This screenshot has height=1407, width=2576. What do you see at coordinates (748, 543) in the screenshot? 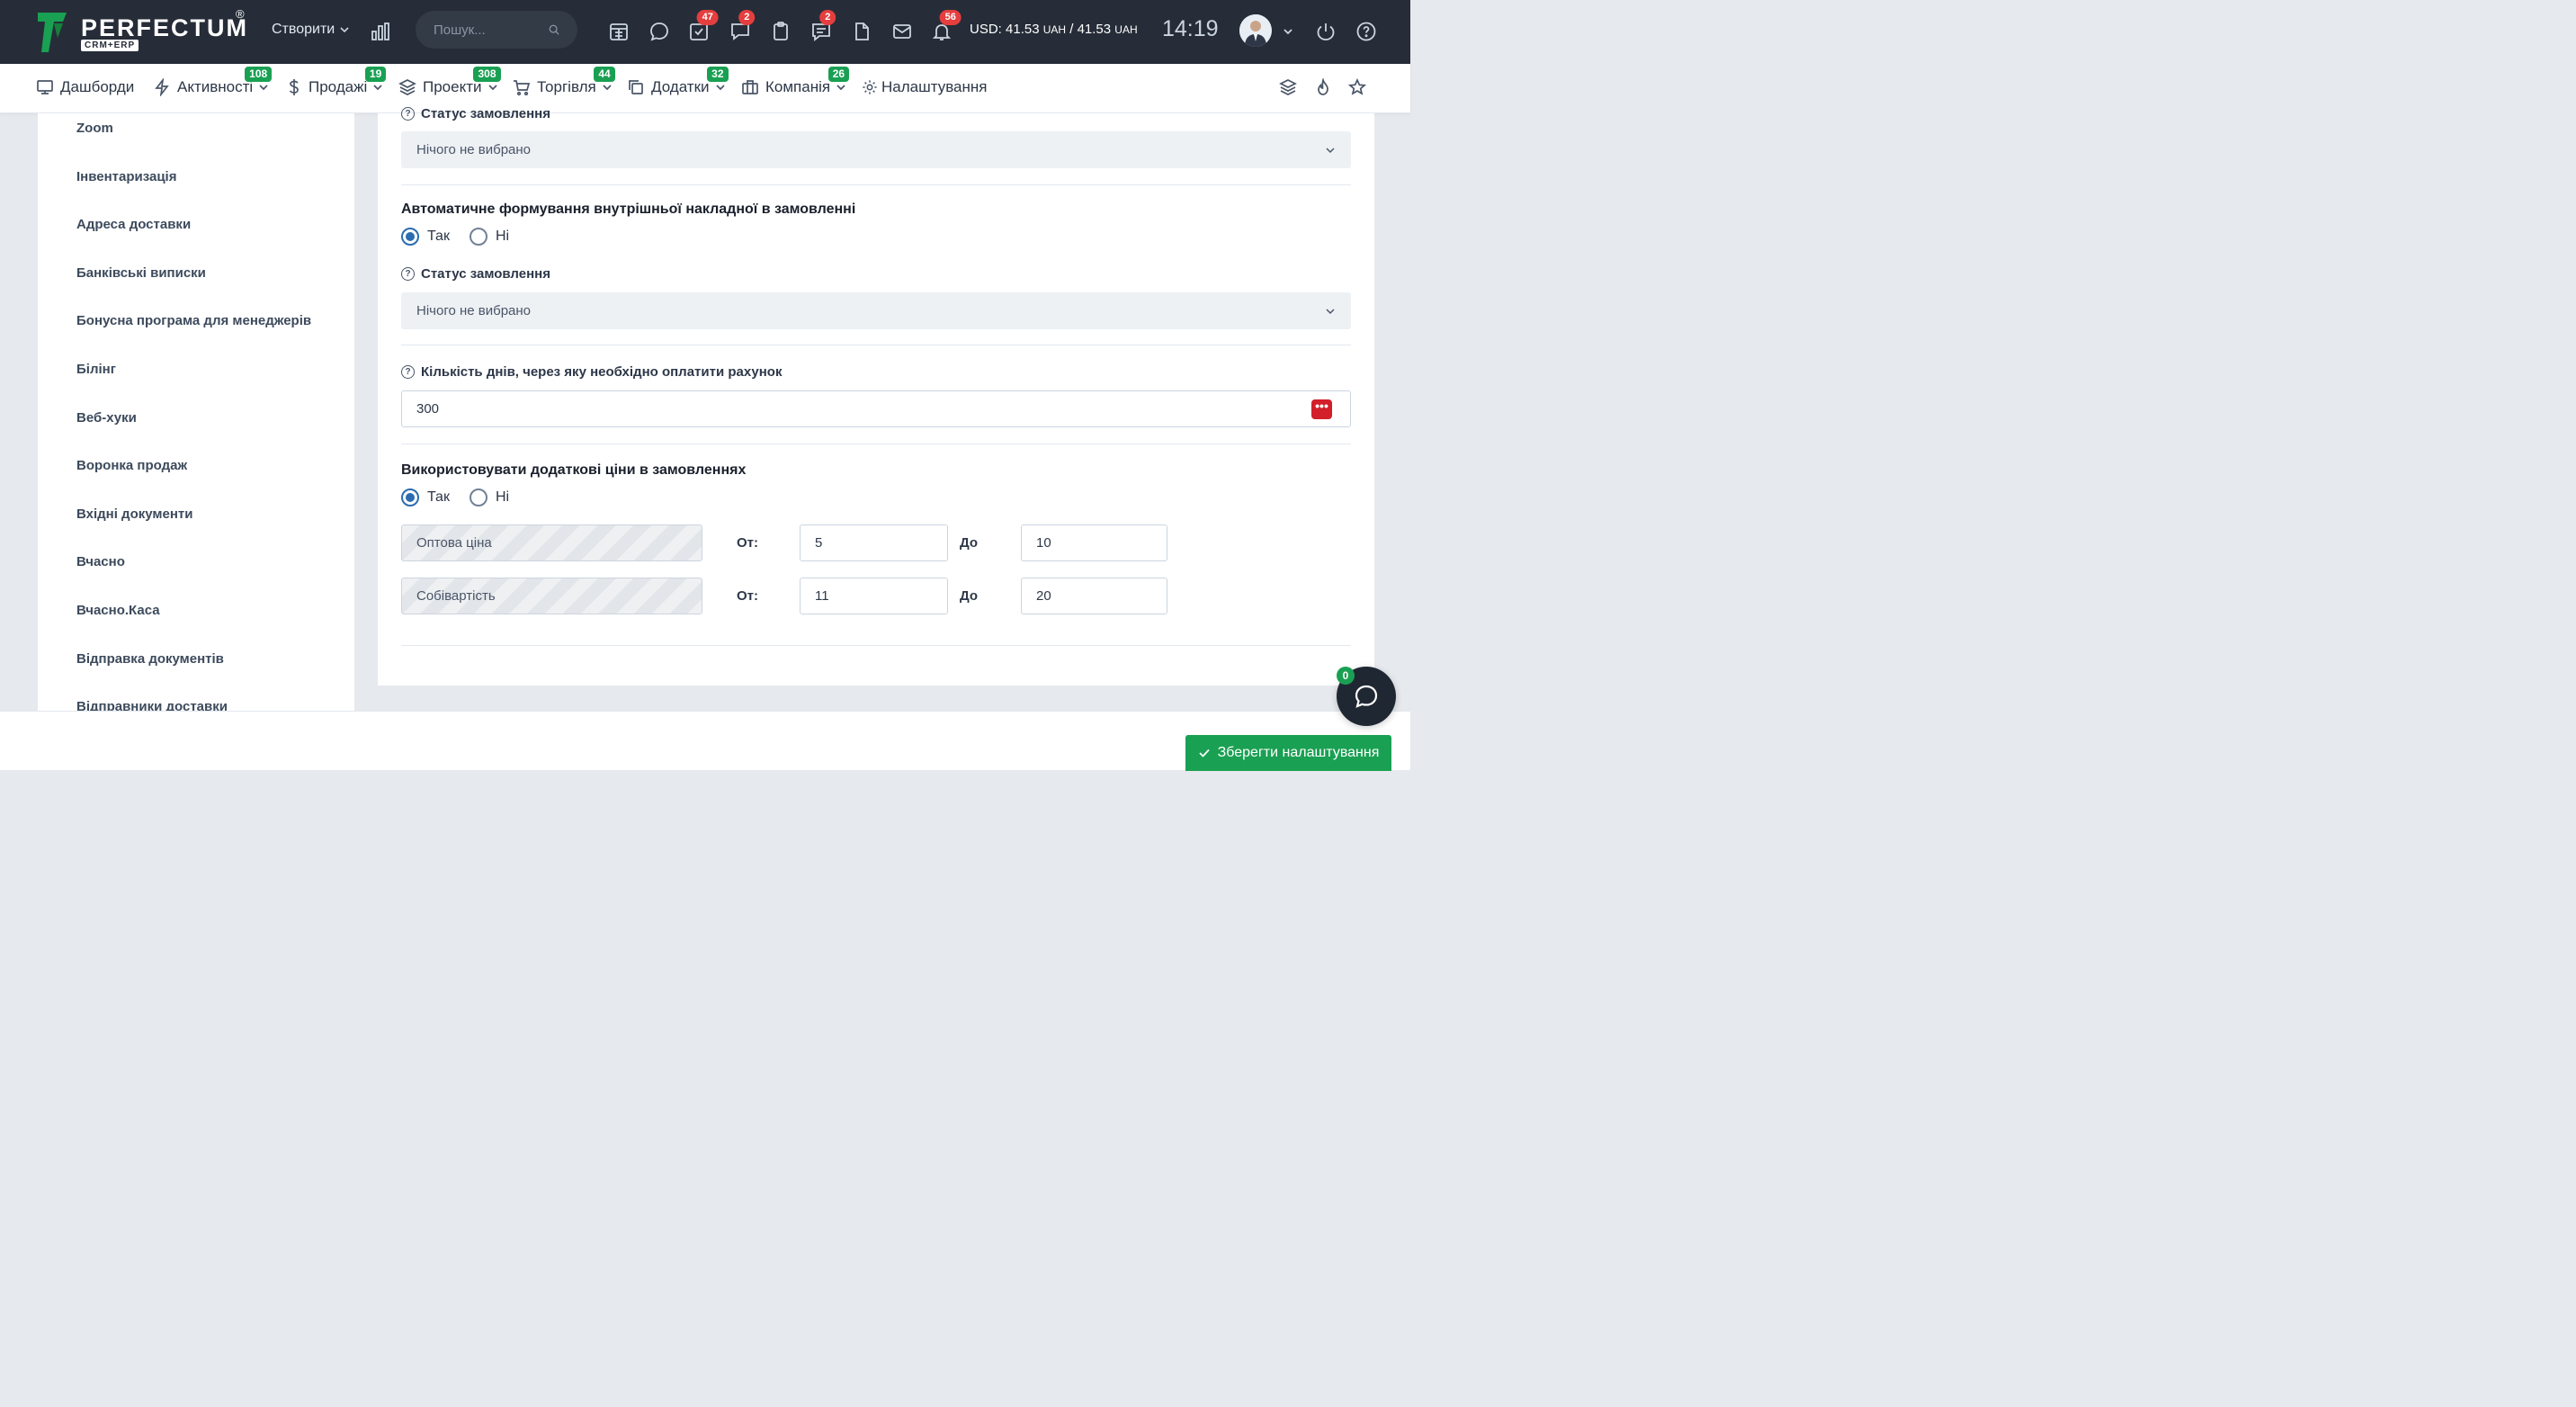
I see `from-label: От:` at bounding box center [748, 543].